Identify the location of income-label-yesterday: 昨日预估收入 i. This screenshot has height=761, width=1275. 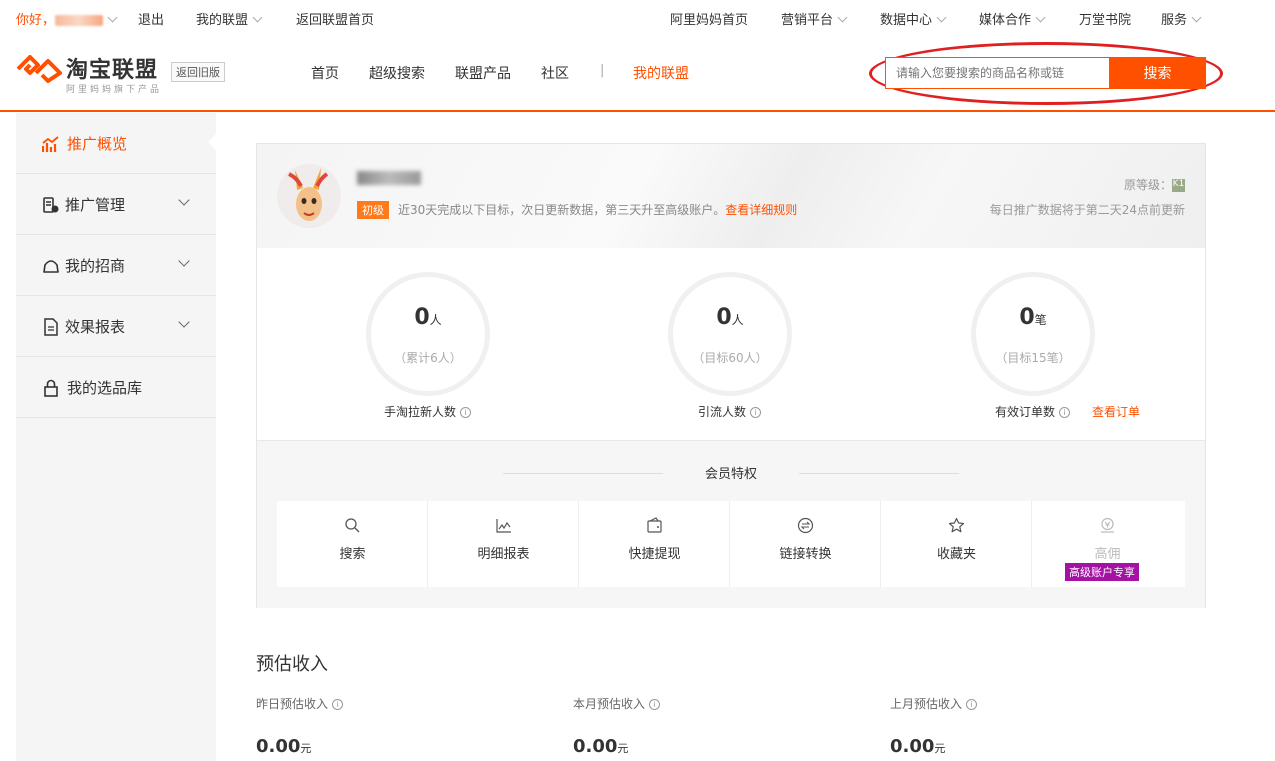
(300, 703).